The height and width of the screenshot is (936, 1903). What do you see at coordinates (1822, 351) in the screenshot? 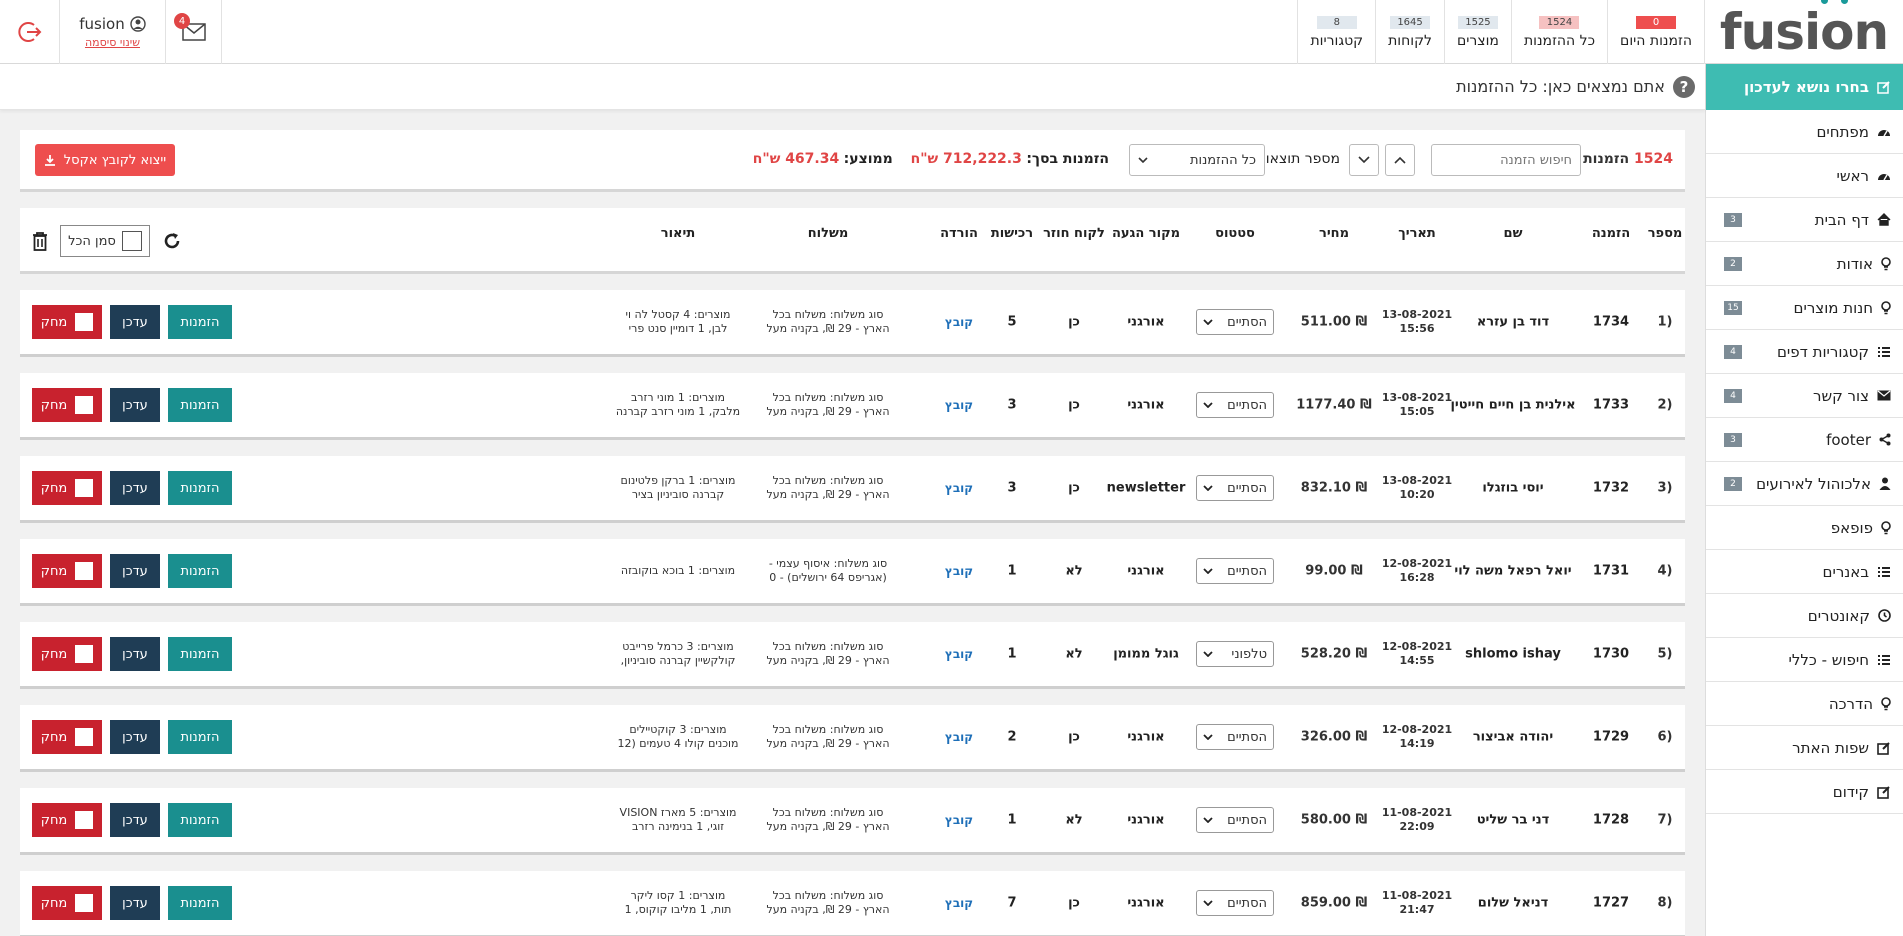
I see `sidebar-item-label: קטגוריות דפים` at bounding box center [1822, 351].